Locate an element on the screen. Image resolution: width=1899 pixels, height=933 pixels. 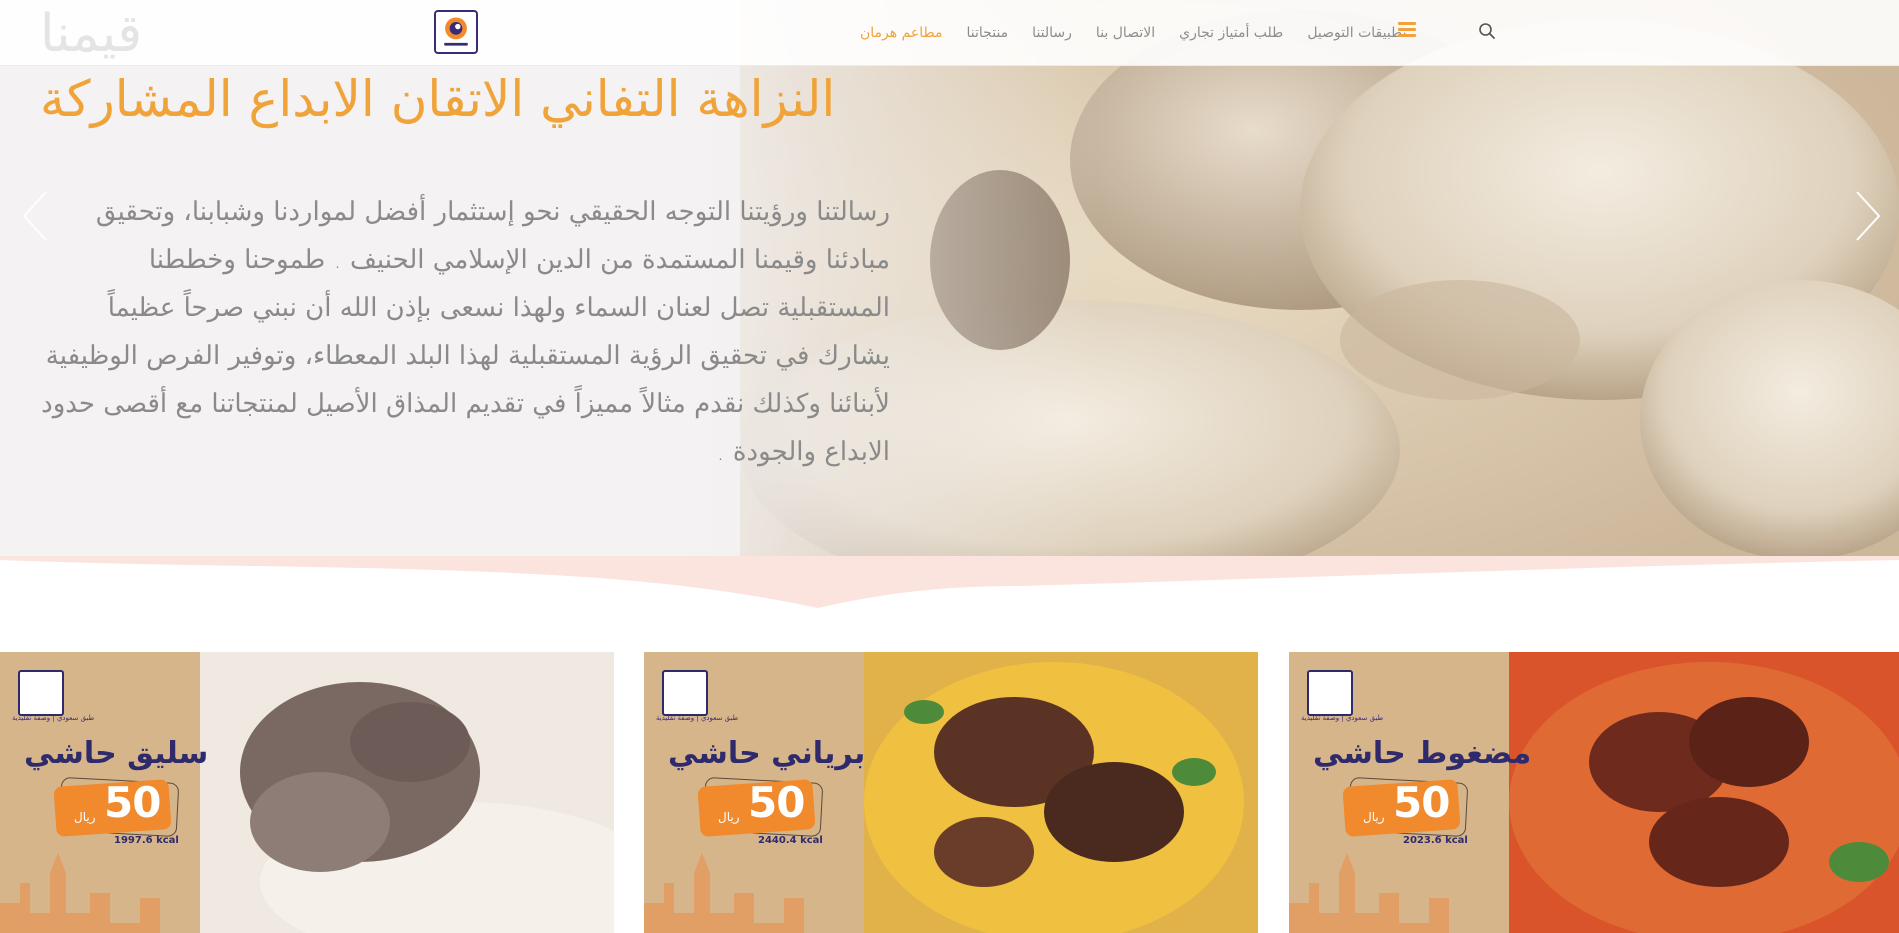
nav-item-mission: رسالتنا is located at coordinates (1052, 33).